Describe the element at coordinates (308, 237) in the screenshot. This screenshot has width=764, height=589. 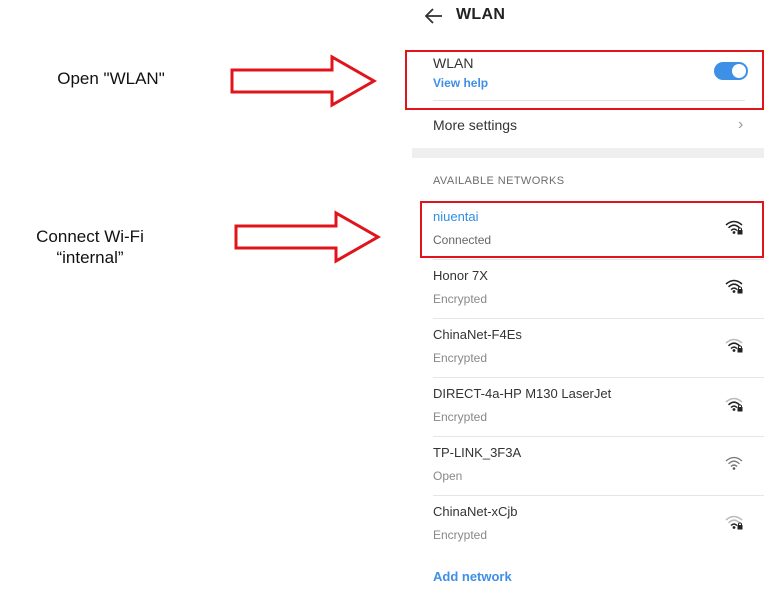
I see `annotation-arrow-network` at that location.